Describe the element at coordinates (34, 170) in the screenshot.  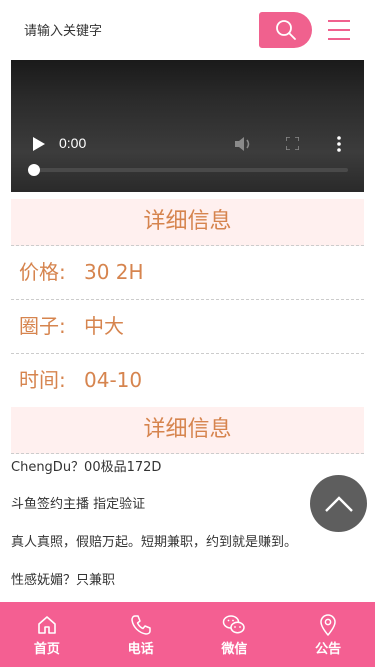
I see `video-progress-handle` at that location.